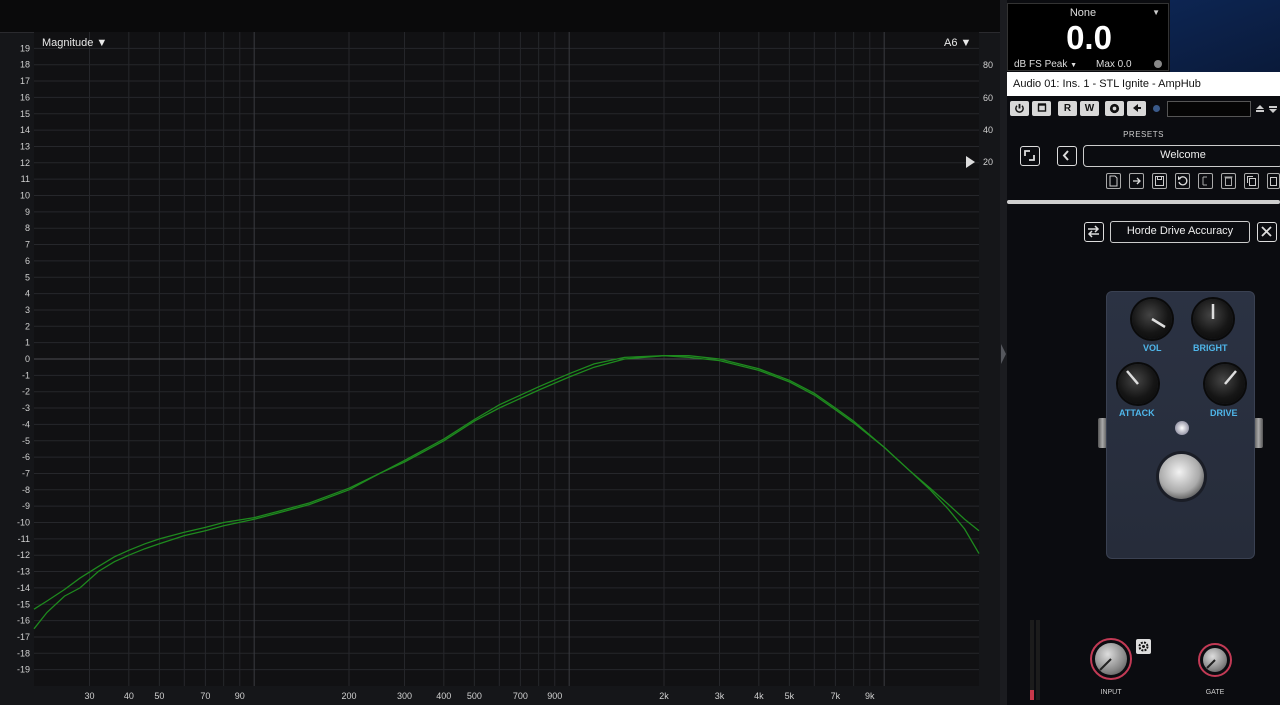 The height and width of the screenshot is (705, 1280). Describe the element at coordinates (27, 294) in the screenshot. I see `y-tick-label: 4` at that location.